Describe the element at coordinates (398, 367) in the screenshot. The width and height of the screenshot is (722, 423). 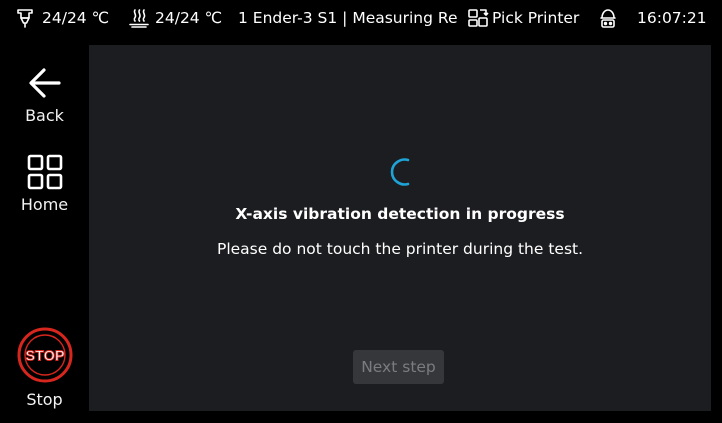
I see `next-step-button: Next step` at that location.